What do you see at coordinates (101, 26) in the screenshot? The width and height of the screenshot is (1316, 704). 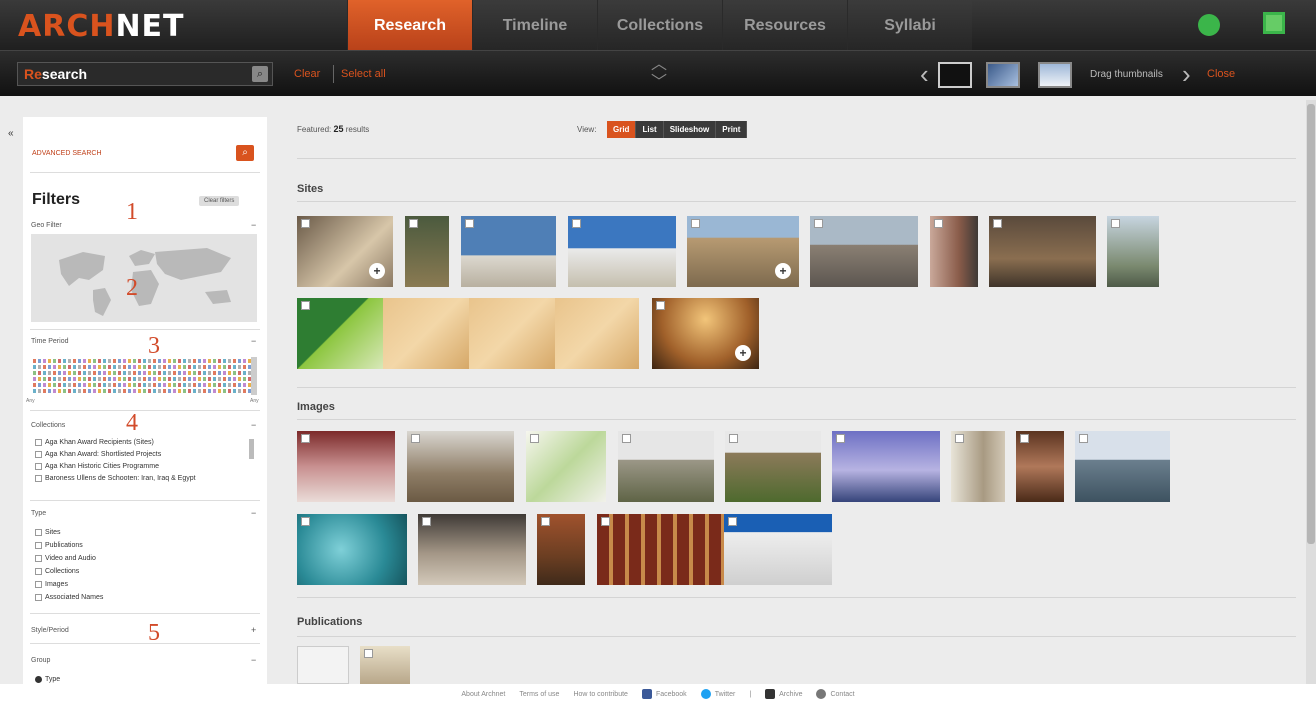 I see `archnet-logo: ARCHNET` at bounding box center [101, 26].